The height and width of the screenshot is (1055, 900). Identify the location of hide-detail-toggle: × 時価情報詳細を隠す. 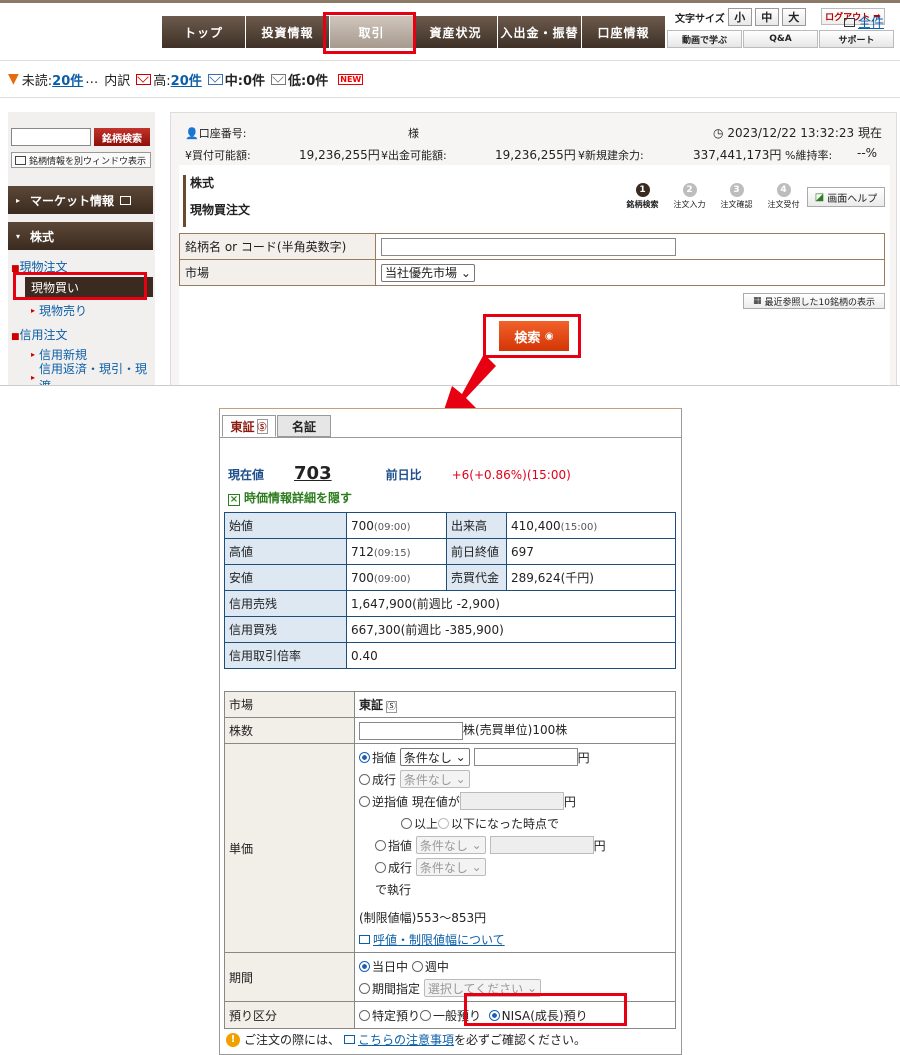
(290, 497).